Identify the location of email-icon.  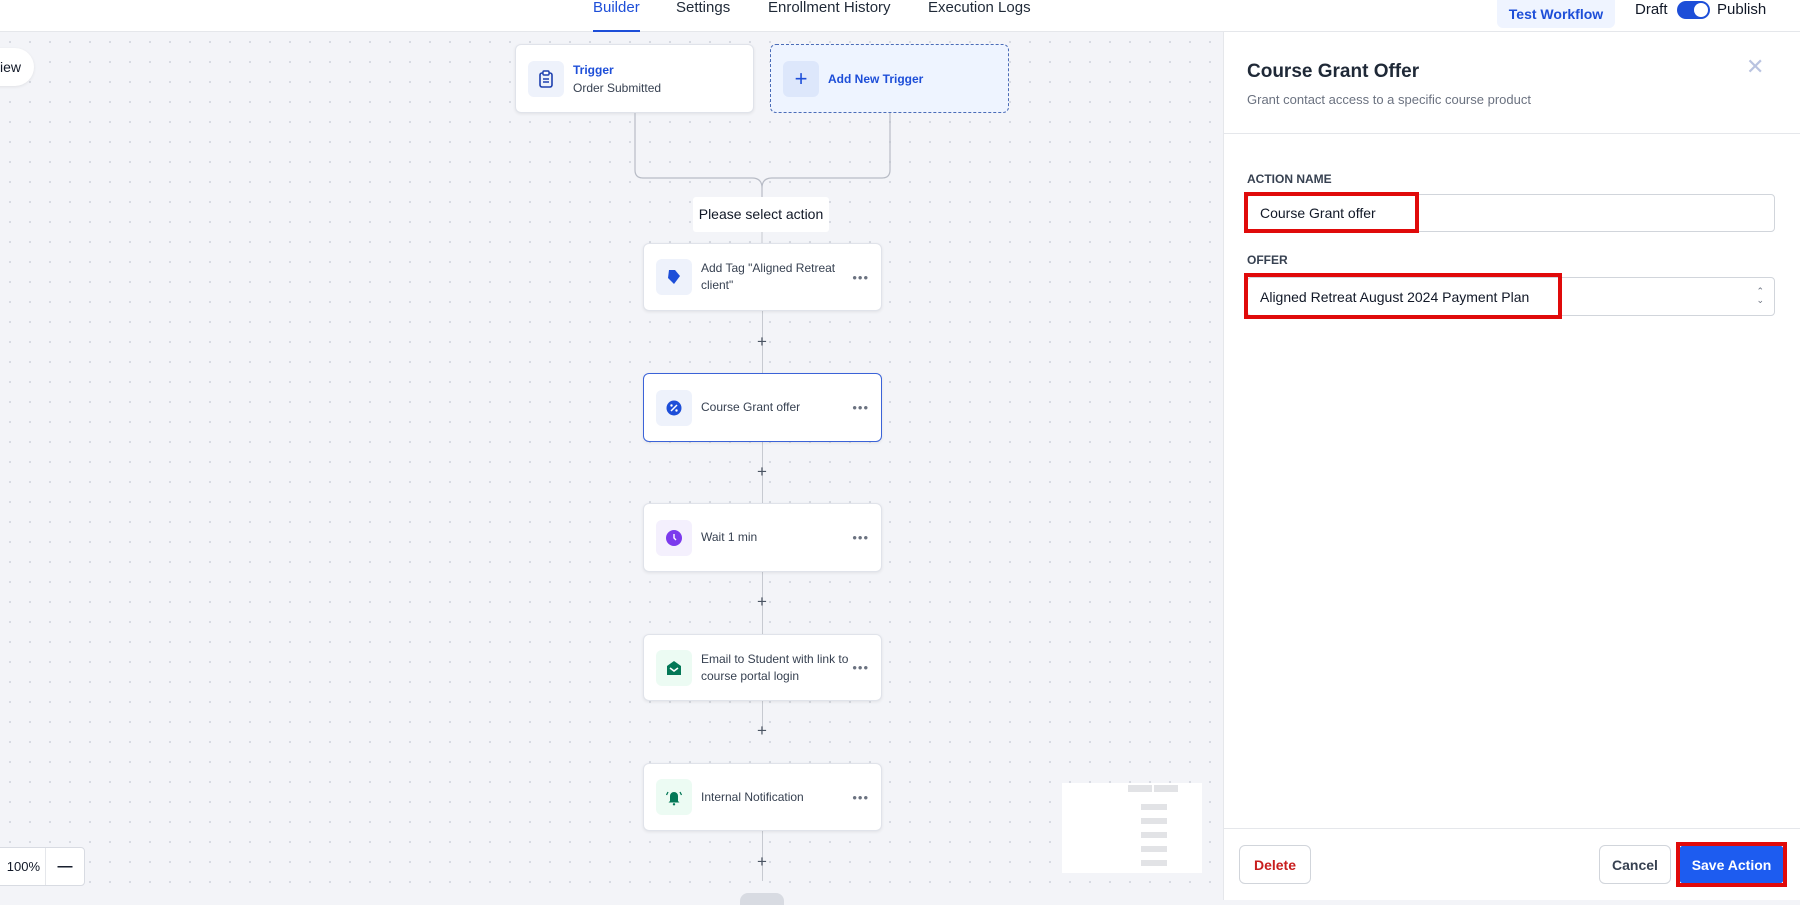
(674, 667).